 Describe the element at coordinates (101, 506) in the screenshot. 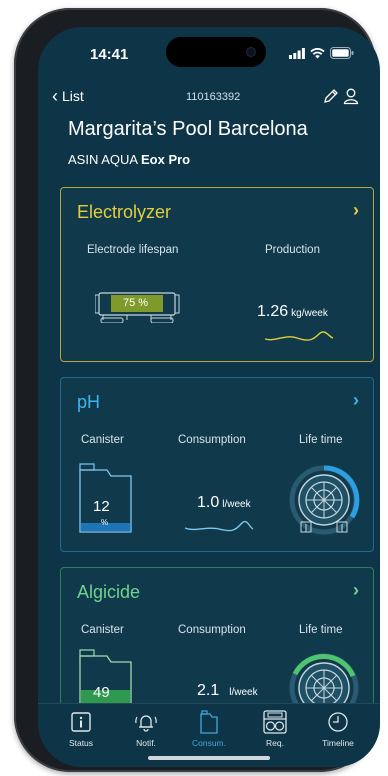

I see `ph-canister-value: 12` at that location.